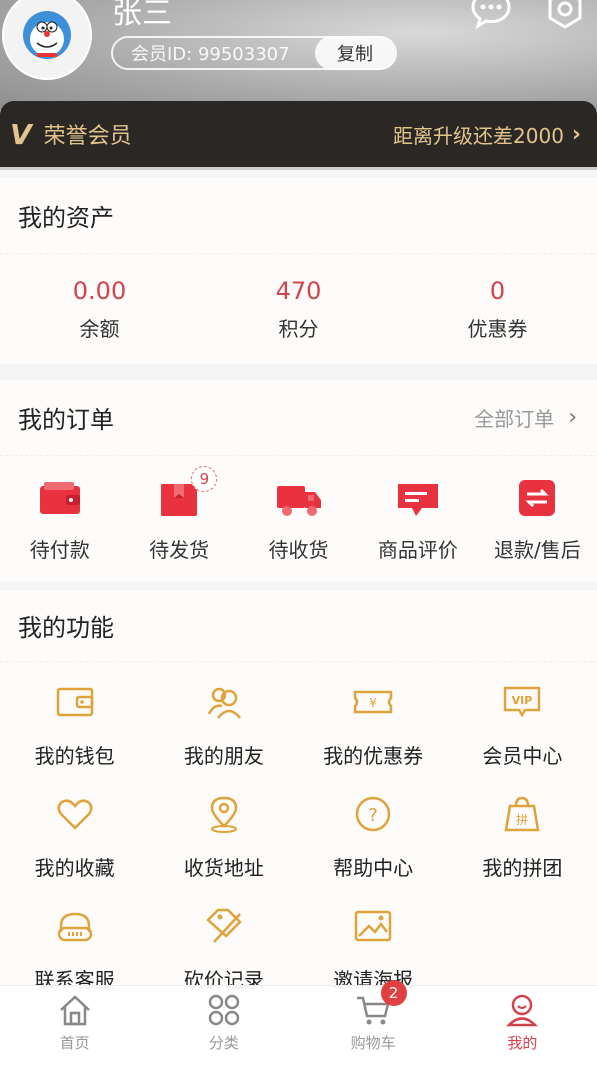 The height and width of the screenshot is (1065, 597). What do you see at coordinates (74, 927) in the screenshot?
I see `headset-icon` at bounding box center [74, 927].